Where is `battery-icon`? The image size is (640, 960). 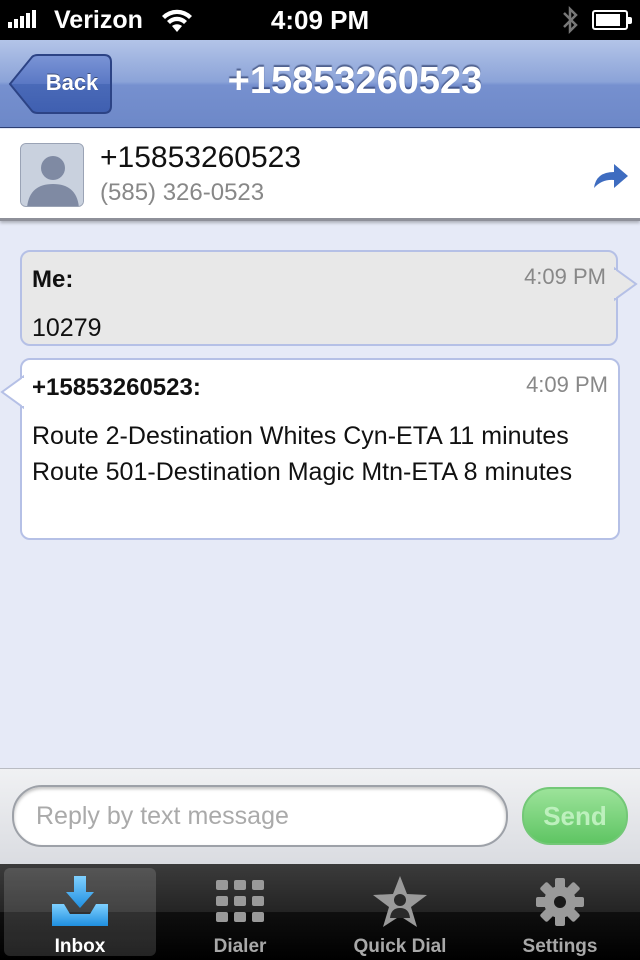
battery-icon is located at coordinates (612, 20).